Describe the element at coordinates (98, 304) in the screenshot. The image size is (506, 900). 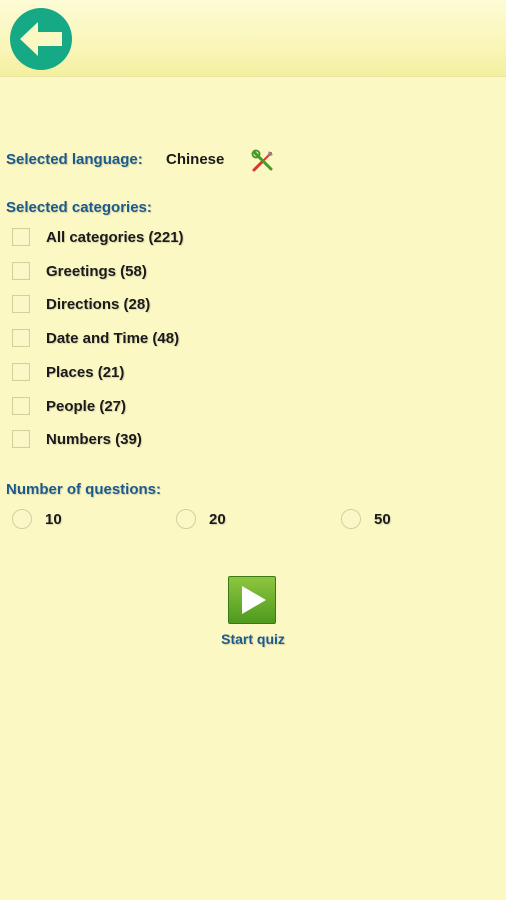
I see `category-label: Directions (28)` at that location.